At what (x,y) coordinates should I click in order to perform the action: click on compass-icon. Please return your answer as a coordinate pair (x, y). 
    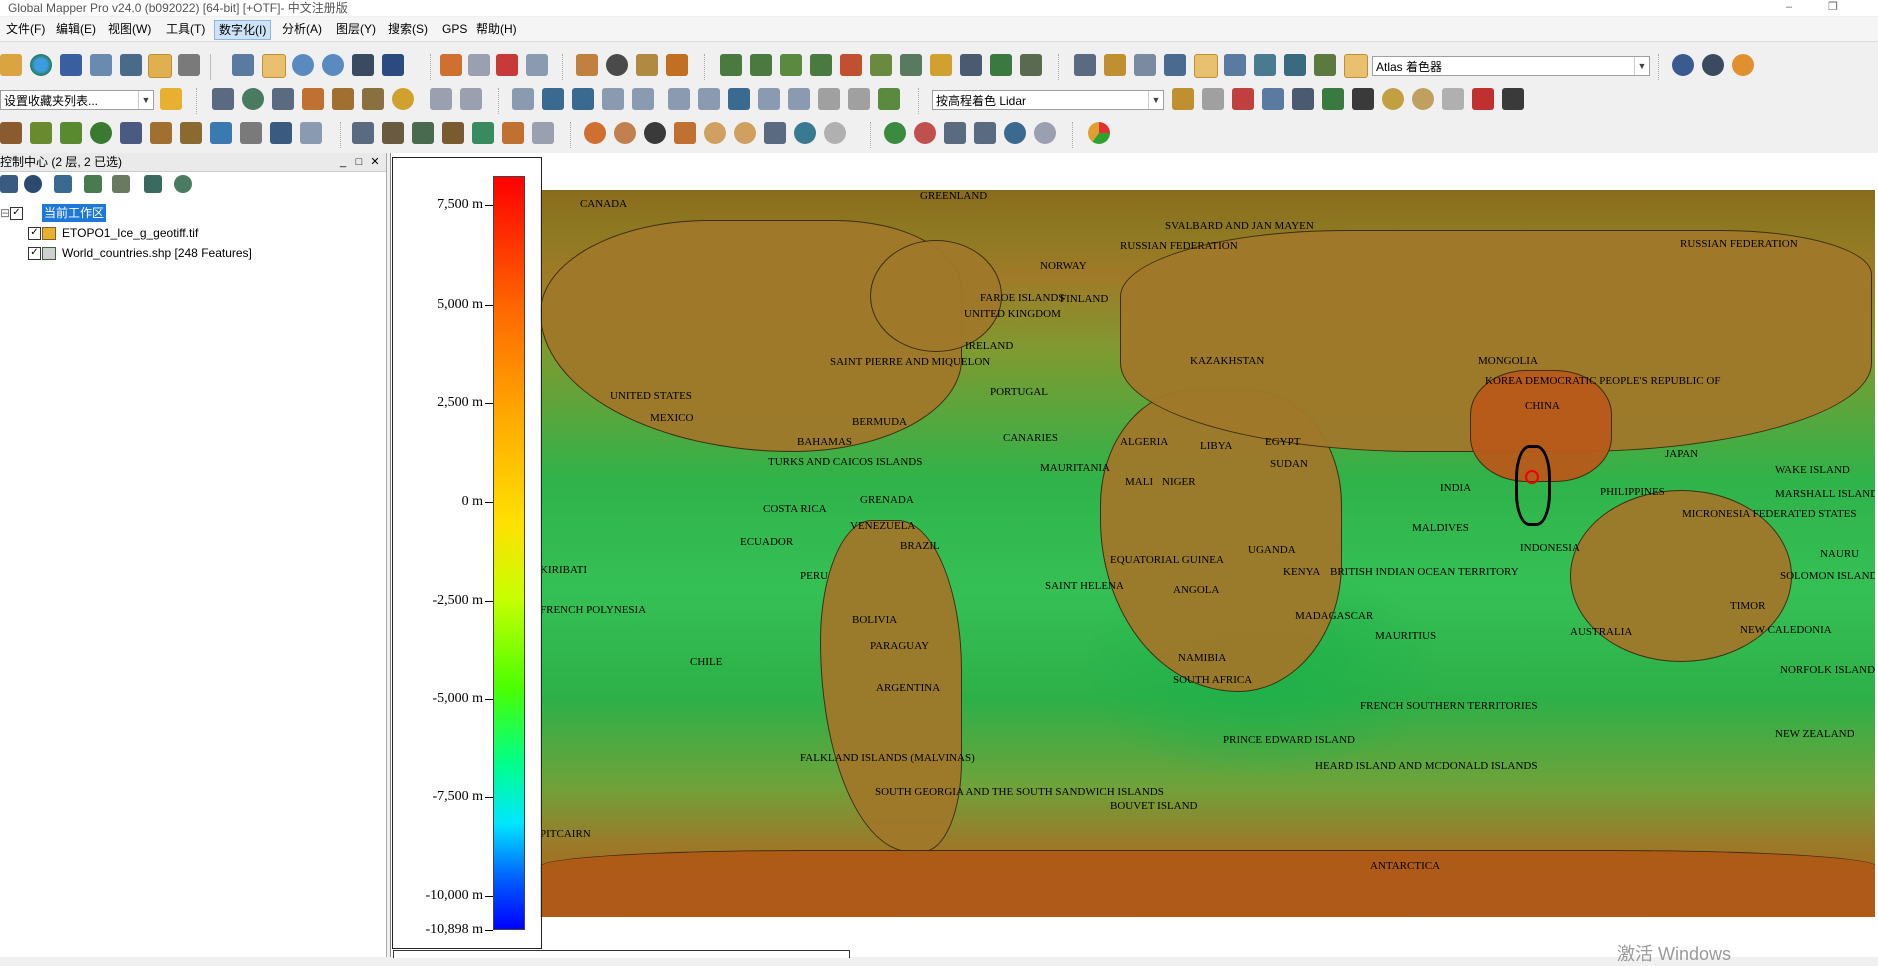
    Looking at the image, I should click on (805, 133).